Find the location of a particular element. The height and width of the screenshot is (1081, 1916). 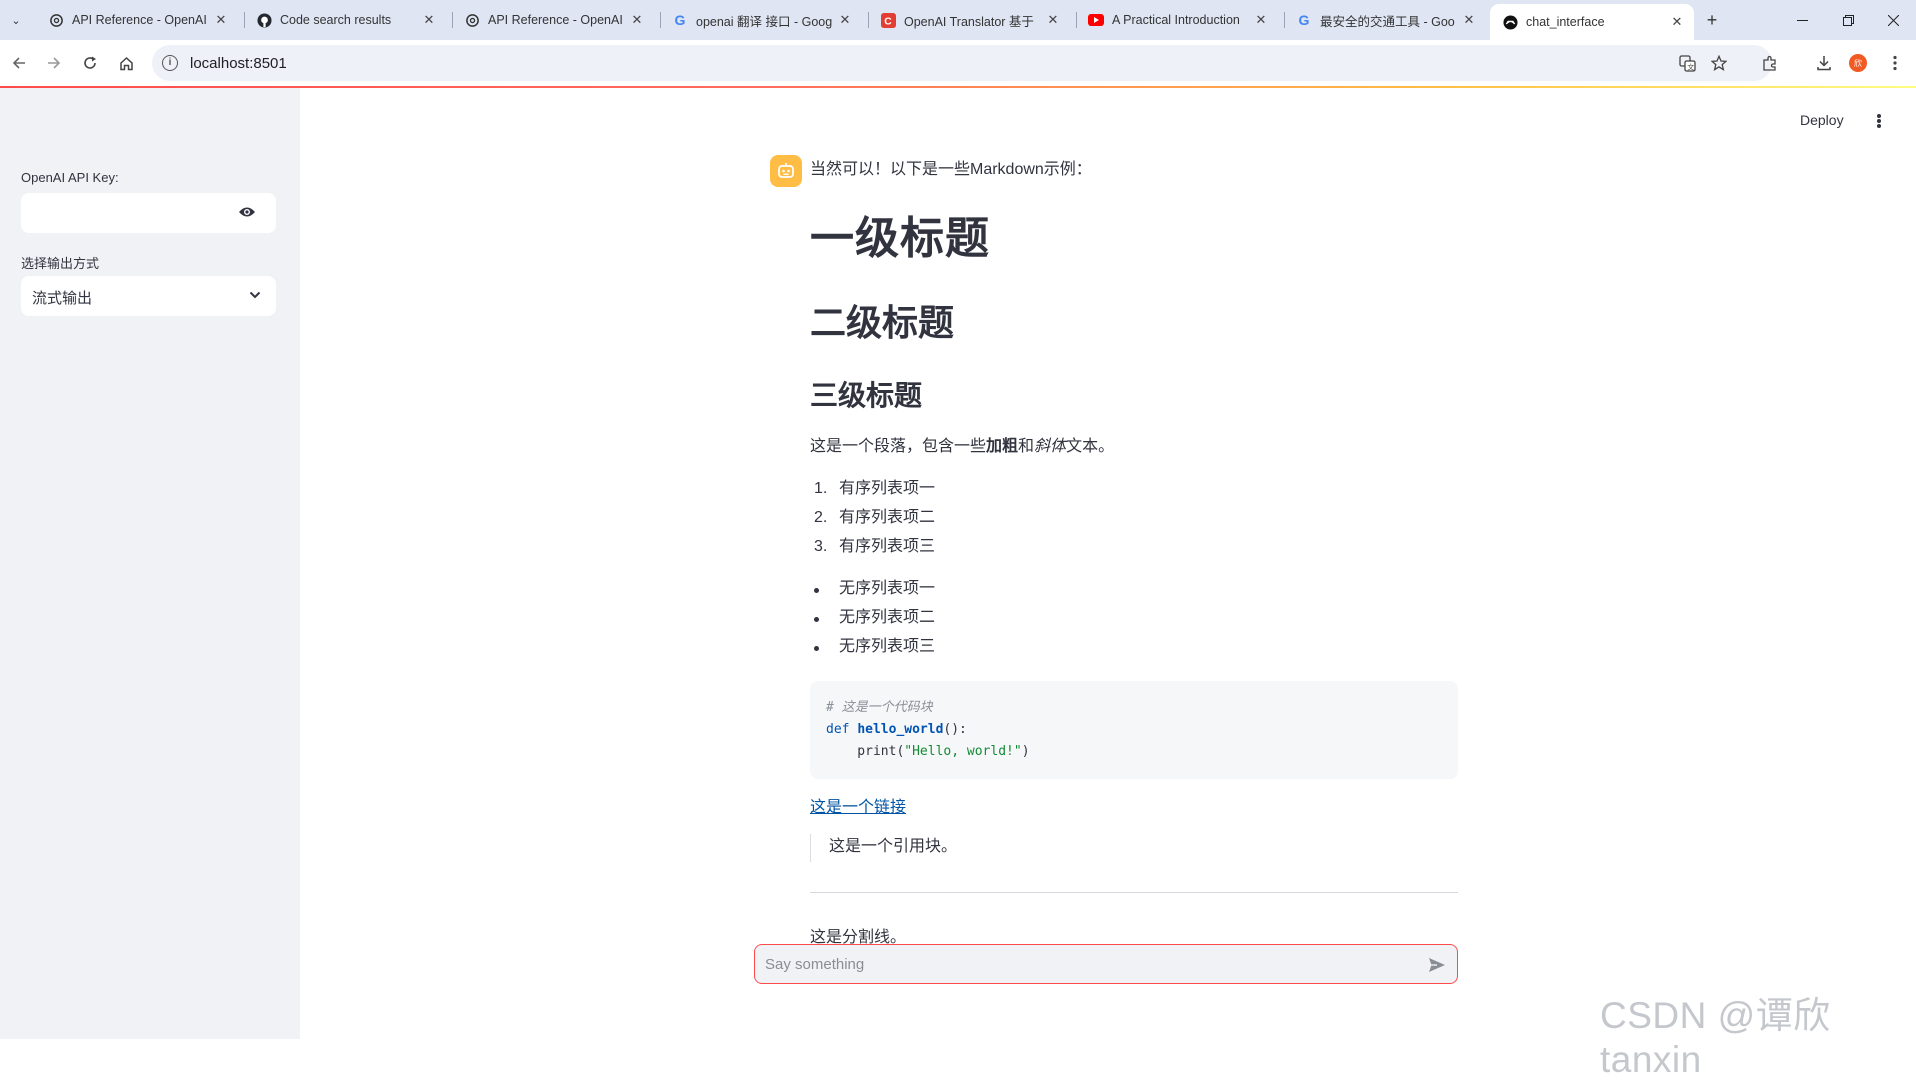

browser-tab: C OpenAI Translator 基于 ✕ is located at coordinates (969, 20).